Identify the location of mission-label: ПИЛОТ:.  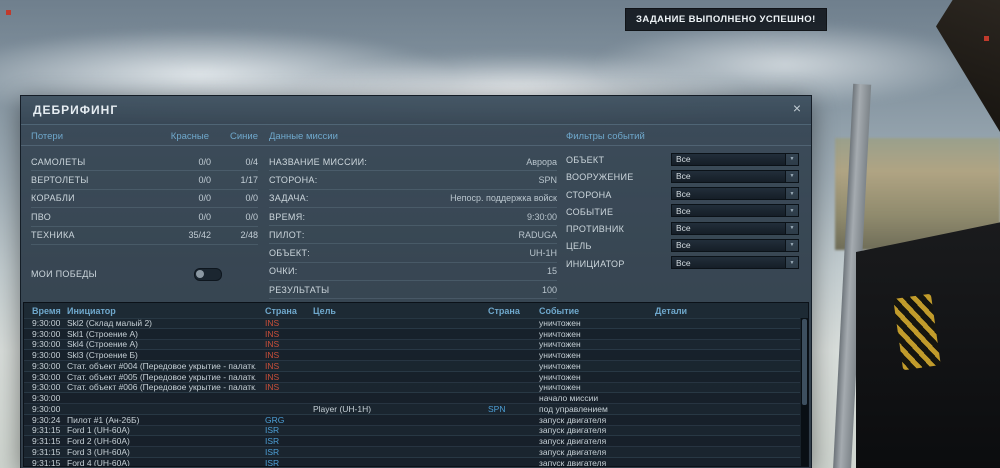
(287, 234).